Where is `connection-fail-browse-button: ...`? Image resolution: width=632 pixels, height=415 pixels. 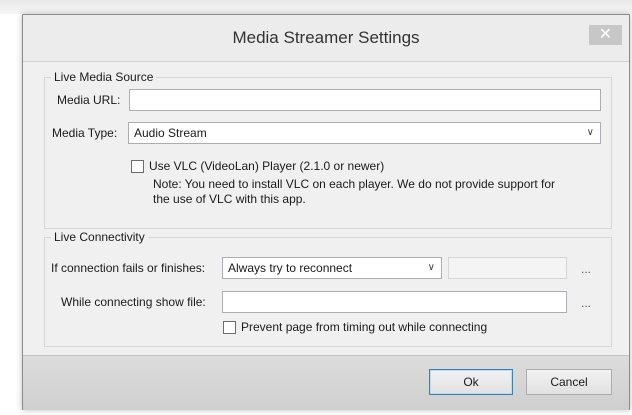 connection-fail-browse-button: ... is located at coordinates (586, 269).